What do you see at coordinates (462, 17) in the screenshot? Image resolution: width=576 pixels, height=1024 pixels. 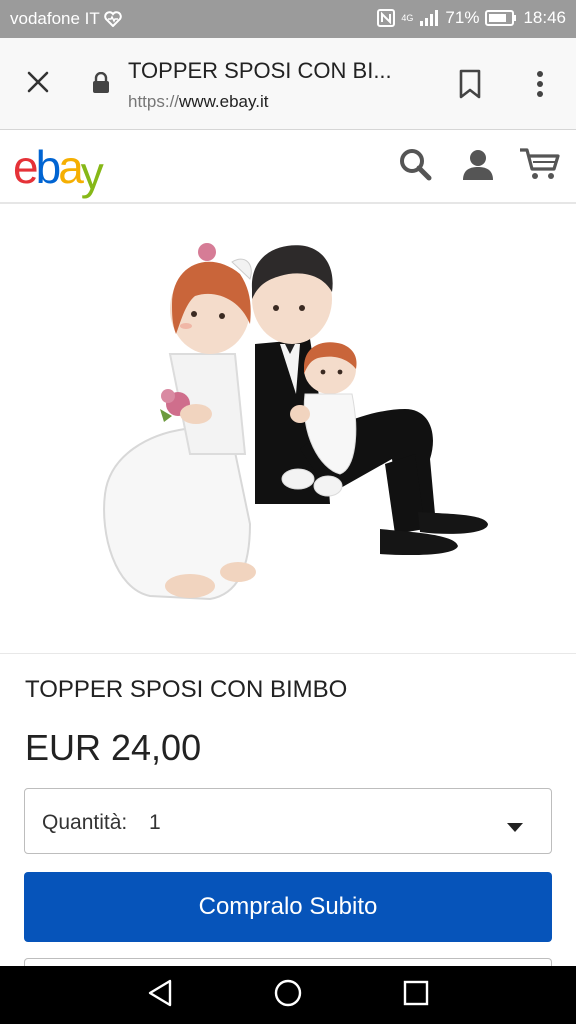 I see `battery-percent: 71%` at bounding box center [462, 17].